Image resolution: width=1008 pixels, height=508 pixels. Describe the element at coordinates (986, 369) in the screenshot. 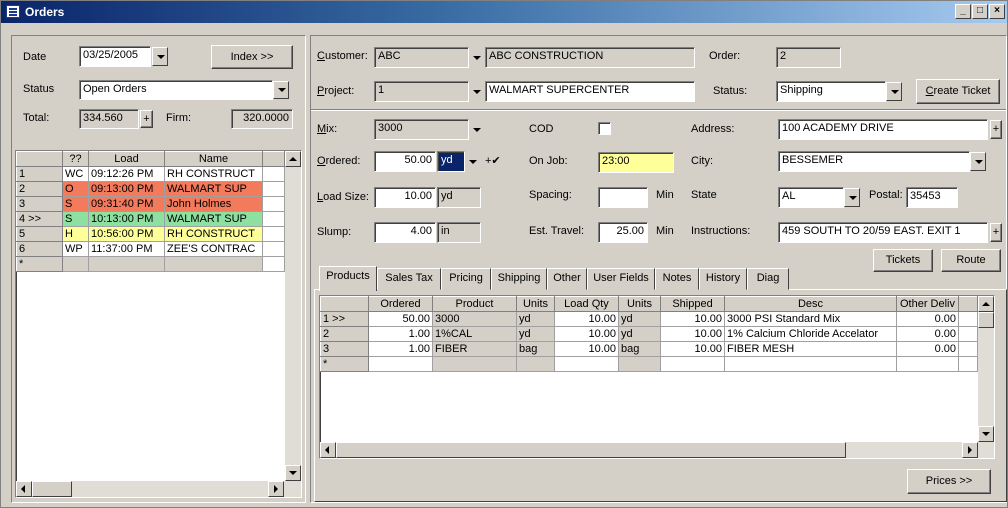

I see `products-vscroll` at that location.